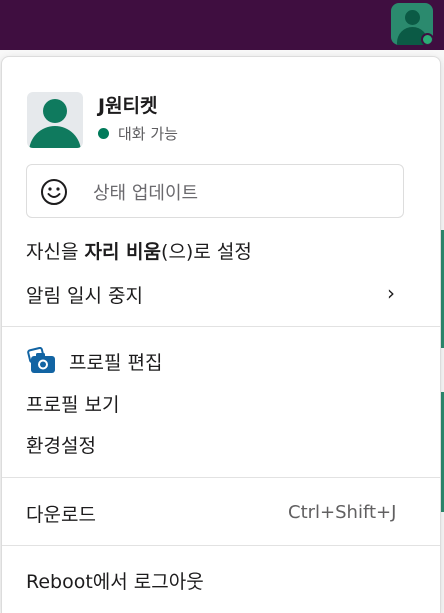 Image resolution: width=444 pixels, height=613 pixels. What do you see at coordinates (222, 25) in the screenshot?
I see `workspace-topbar` at bounding box center [222, 25].